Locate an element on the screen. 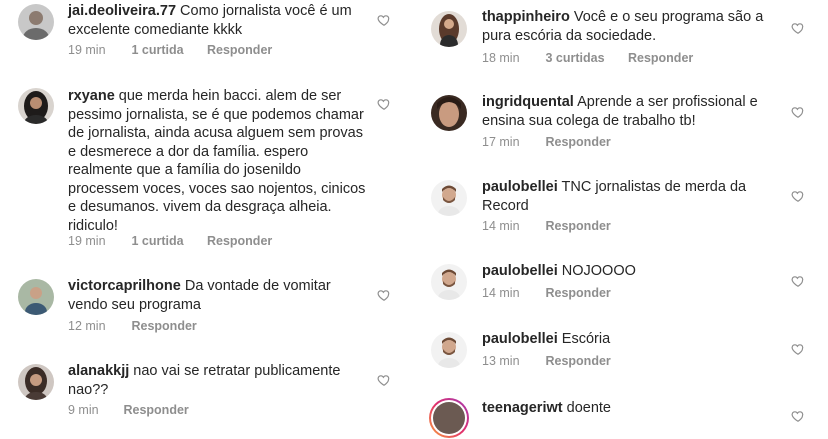 This screenshot has width=828, height=439. woman-closeup-avatar-icon is located at coordinates (449, 113).